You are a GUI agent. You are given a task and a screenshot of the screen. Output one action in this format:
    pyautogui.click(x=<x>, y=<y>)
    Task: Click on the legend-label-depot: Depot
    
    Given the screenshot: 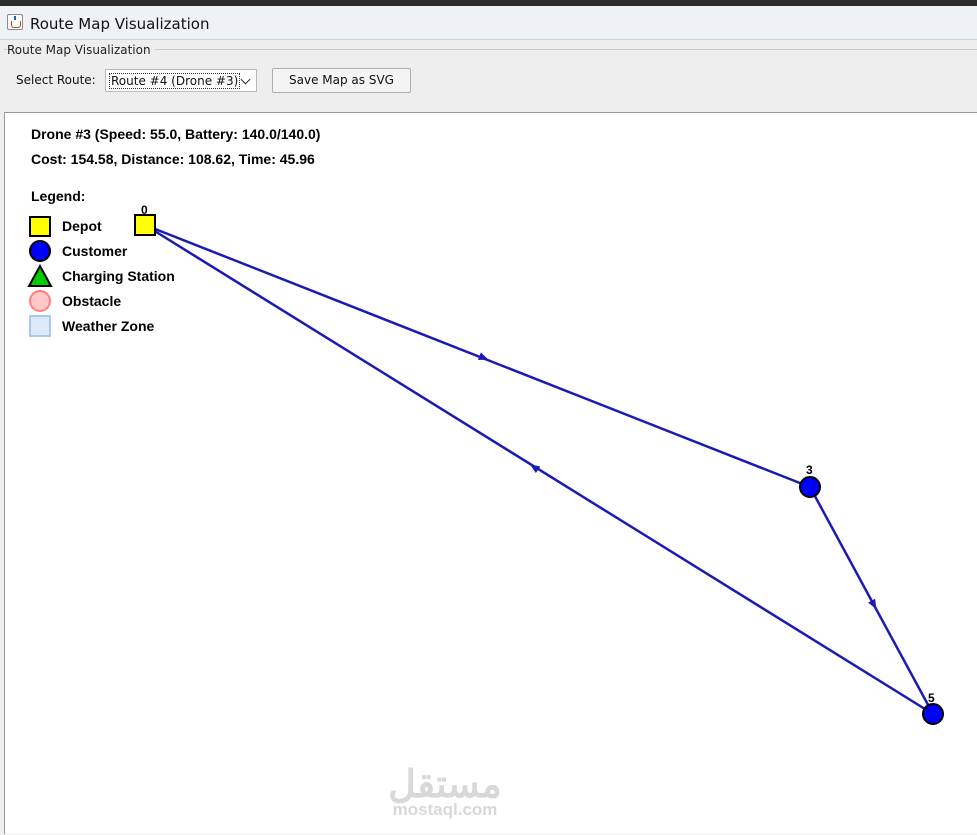 What is the action you would take?
    pyautogui.click(x=82, y=226)
    